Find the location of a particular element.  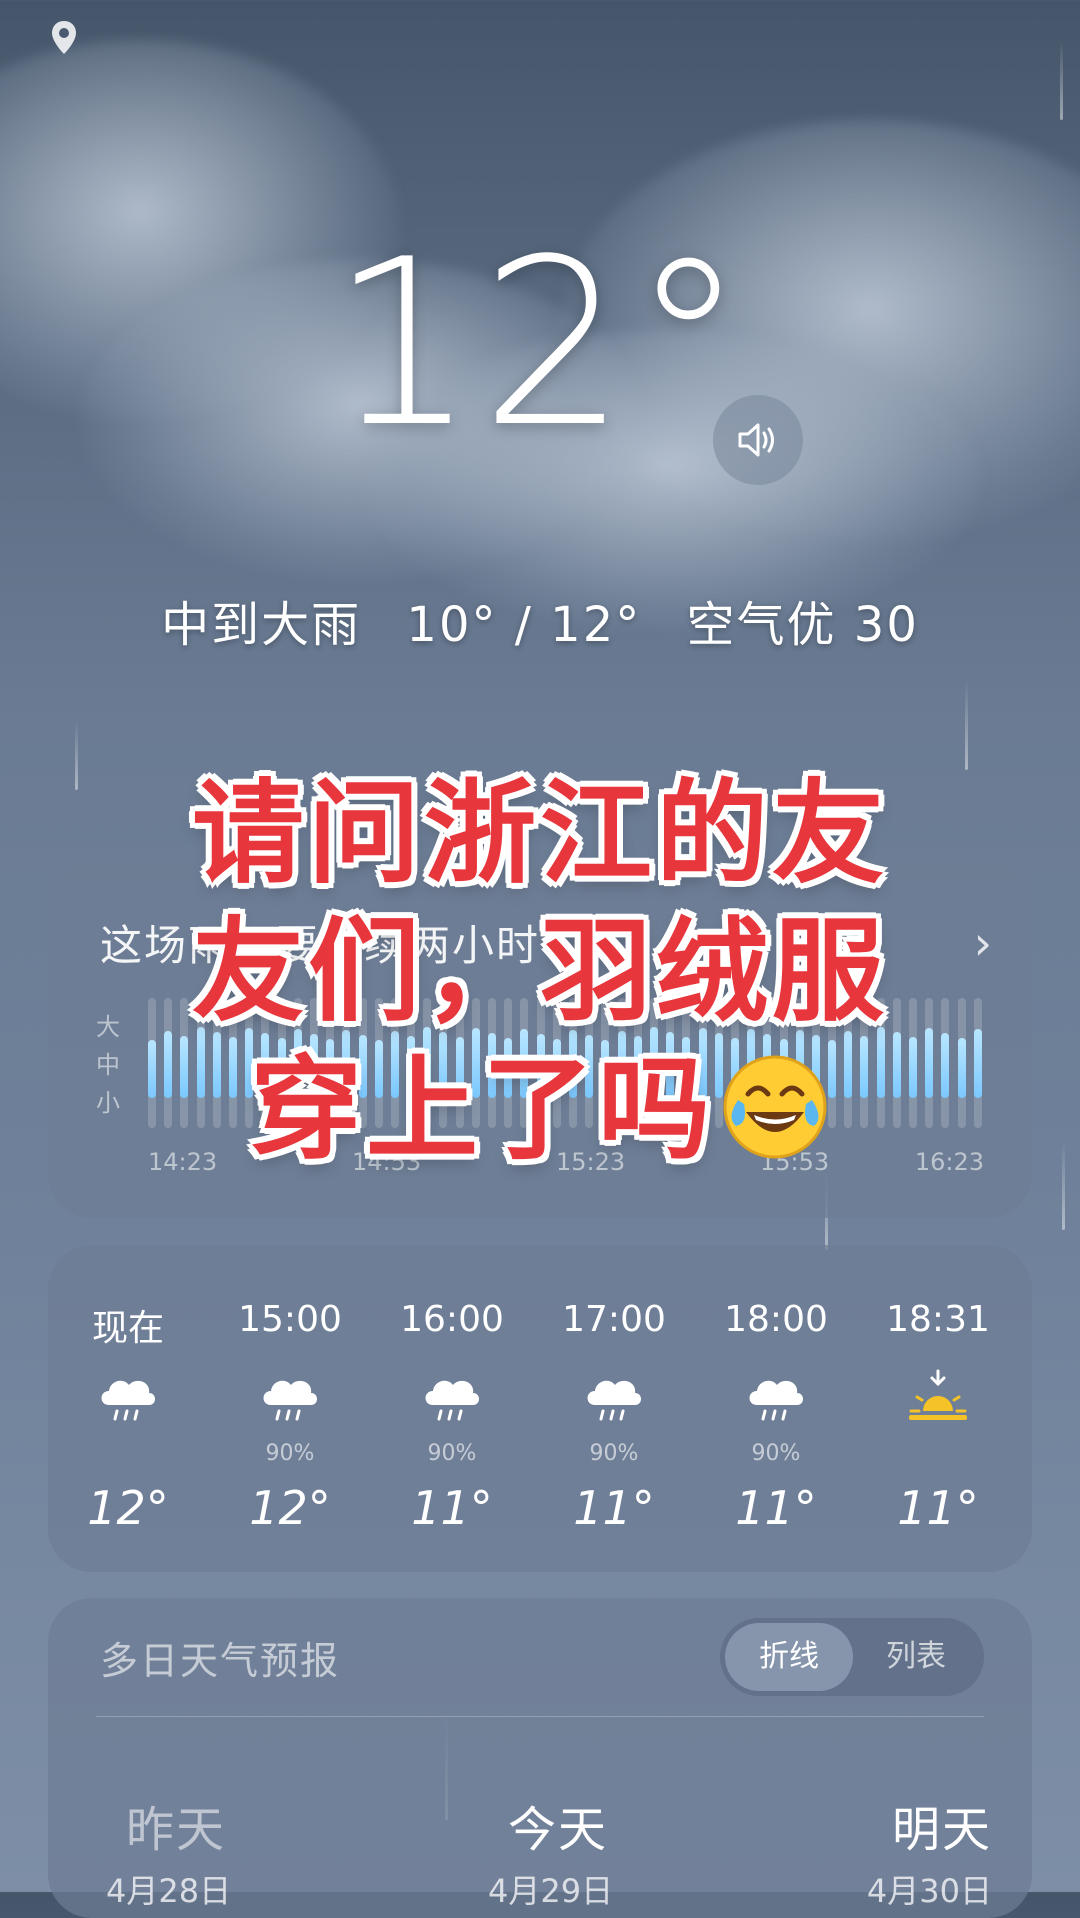

hourly-item: 16:00 90% 11° is located at coordinates (452, 1417).